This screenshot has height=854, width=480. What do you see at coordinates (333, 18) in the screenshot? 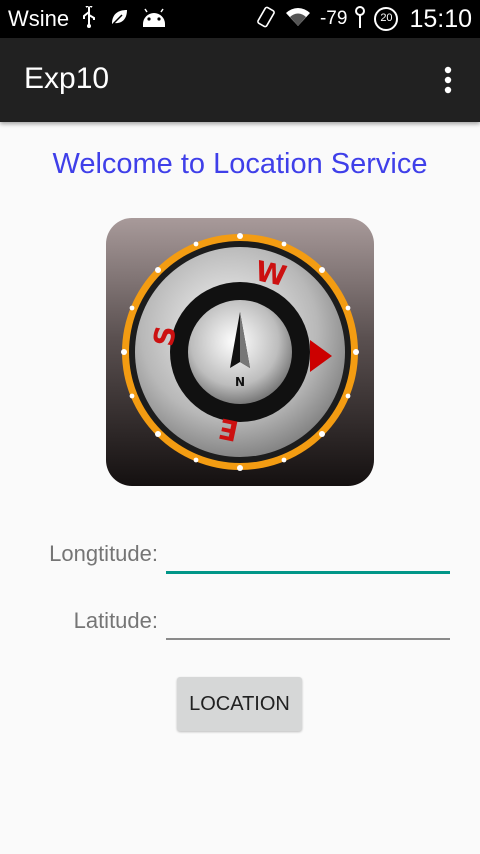
I see `signal-strength: -79` at bounding box center [333, 18].